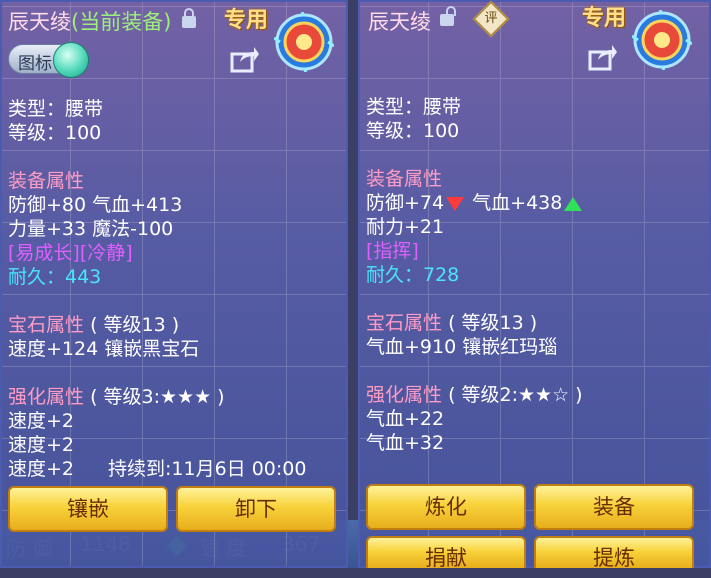 Image resolution: width=711 pixels, height=578 pixels. I want to click on rate-label: 评, so click(491, 18).